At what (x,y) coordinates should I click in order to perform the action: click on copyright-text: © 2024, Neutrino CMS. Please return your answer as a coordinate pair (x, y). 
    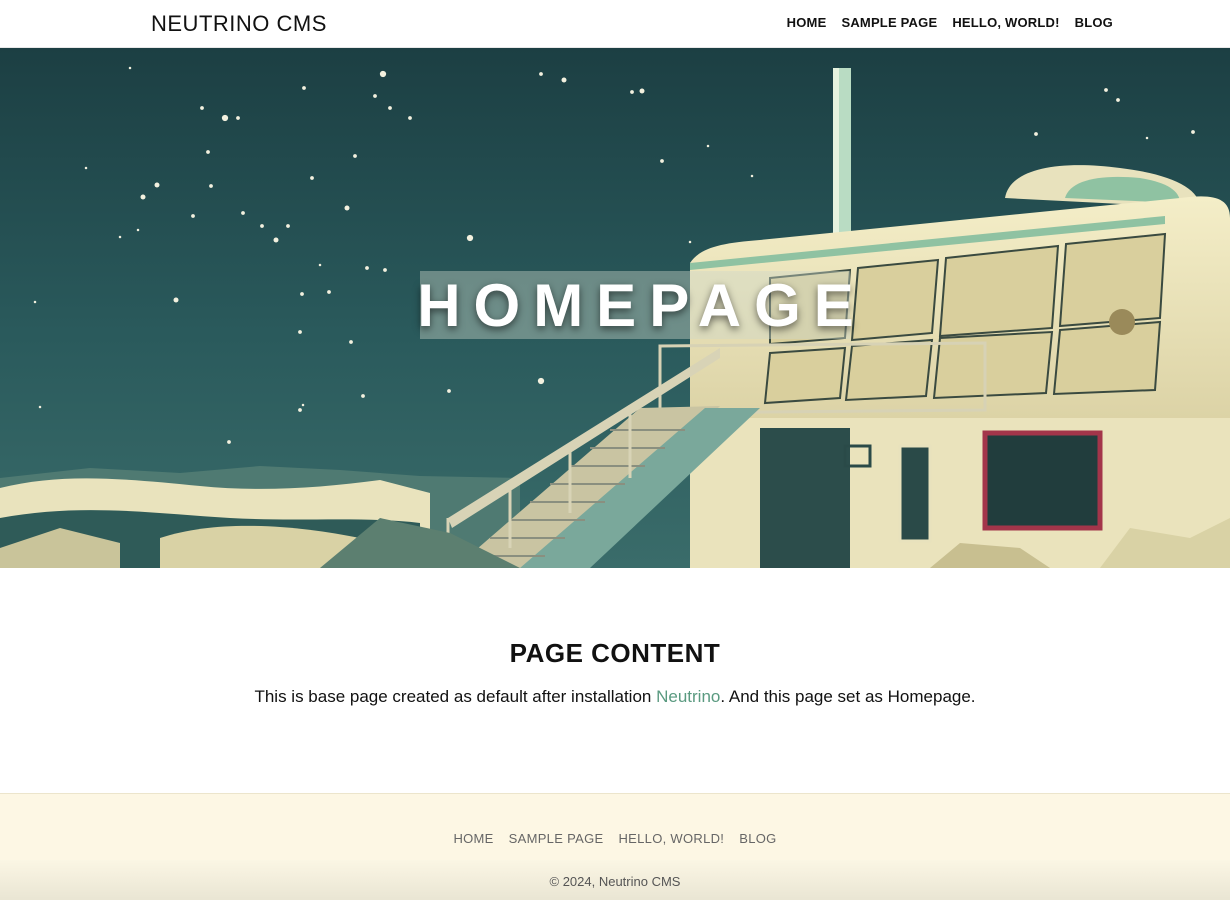
    Looking at the image, I should click on (615, 880).